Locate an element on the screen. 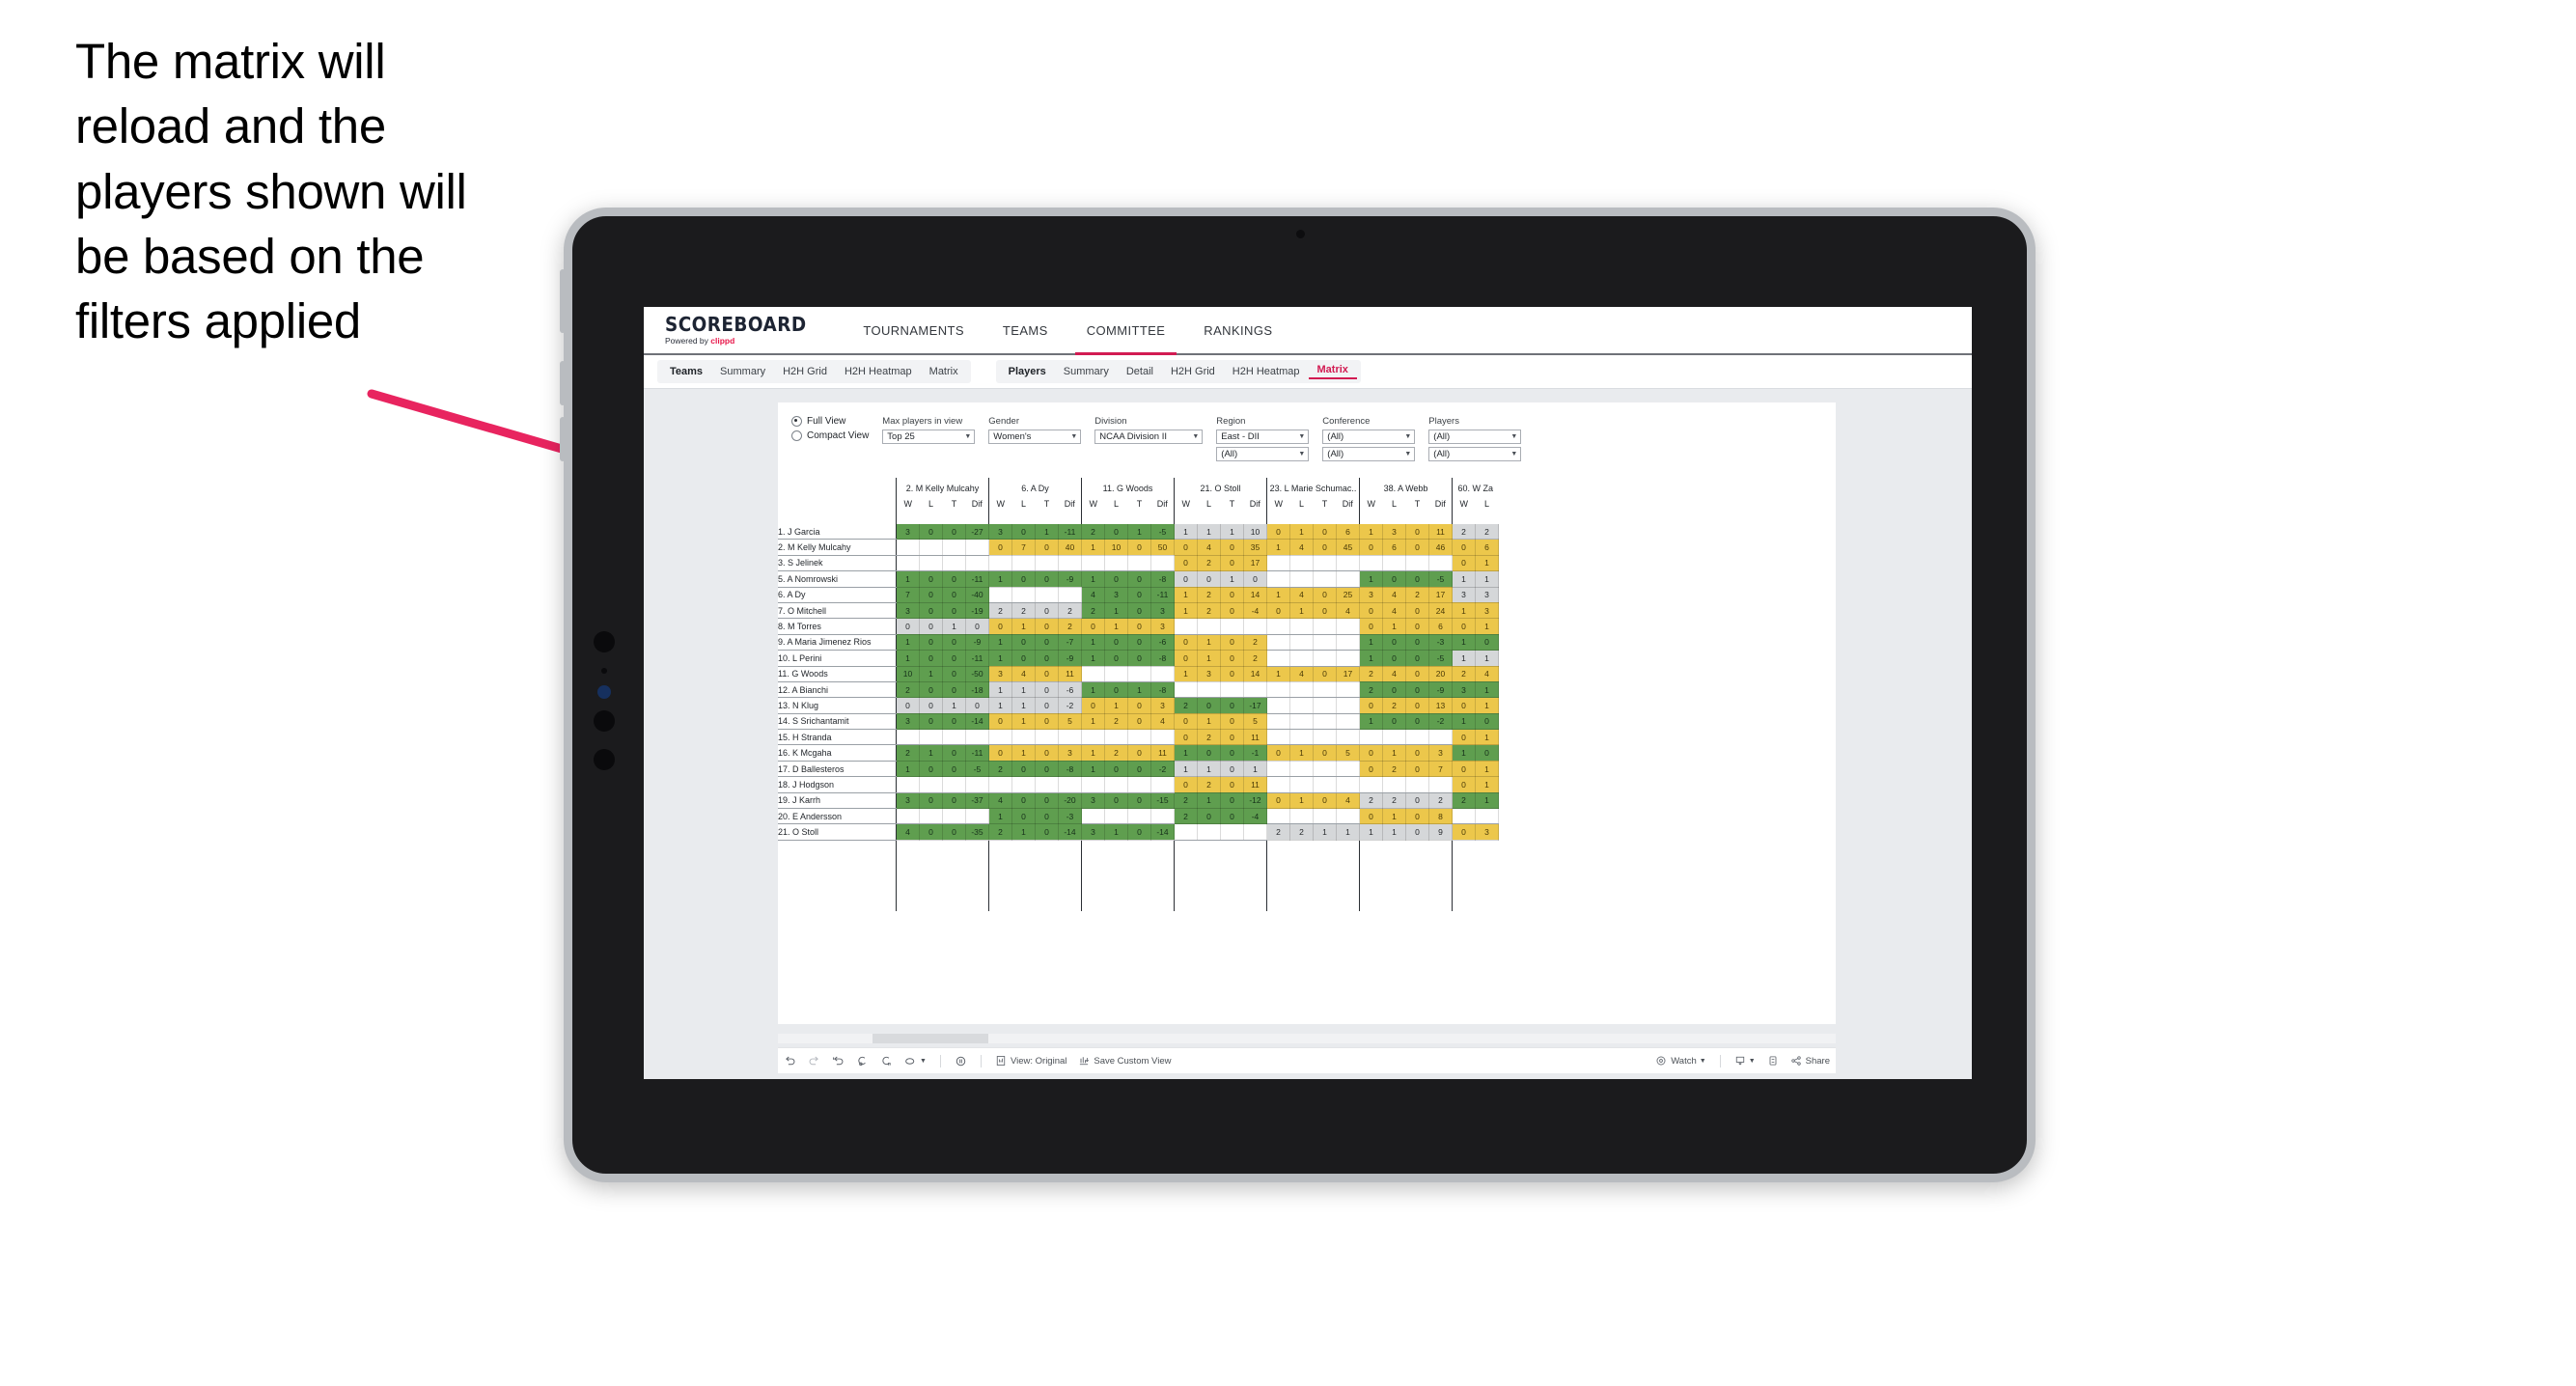  matrix-cell: -9 is located at coordinates (1070, 579).